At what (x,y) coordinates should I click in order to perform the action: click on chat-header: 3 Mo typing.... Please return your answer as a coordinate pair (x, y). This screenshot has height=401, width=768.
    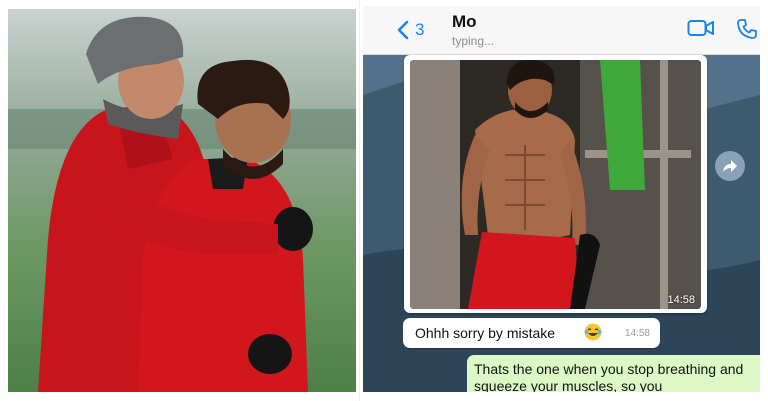
    Looking at the image, I should click on (561, 30).